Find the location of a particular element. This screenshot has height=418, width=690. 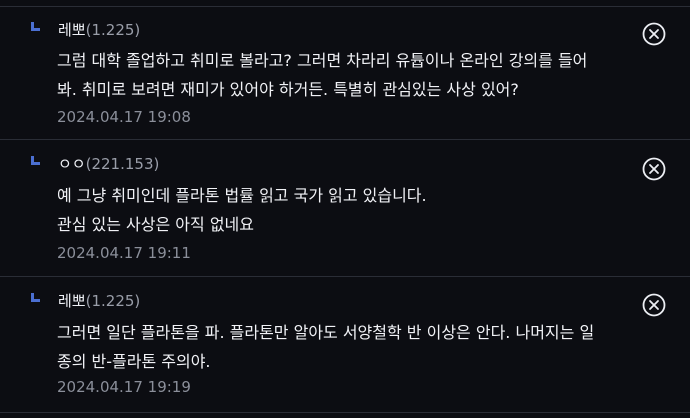

comment-author: ㅇㅇ(221.153) is located at coordinates (108, 163).